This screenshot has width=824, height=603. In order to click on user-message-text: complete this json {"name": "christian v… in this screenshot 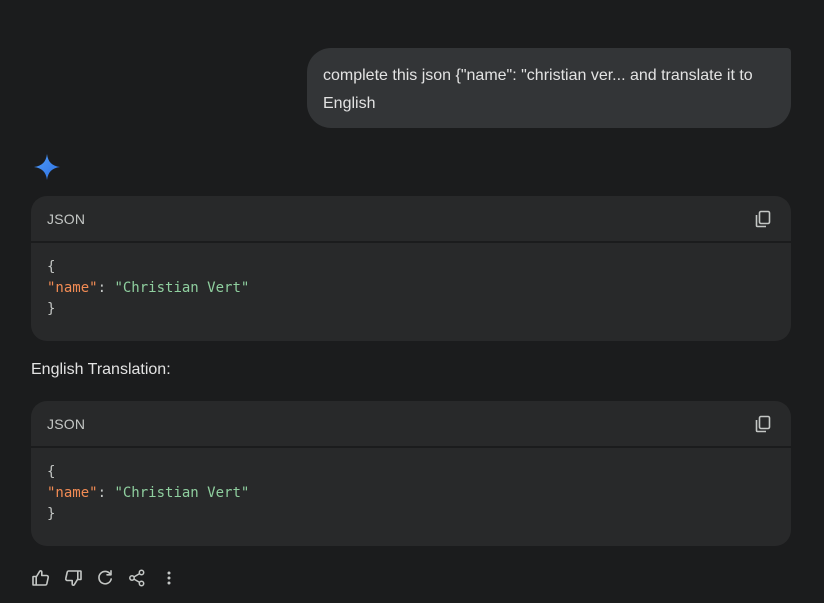, I will do `click(538, 89)`.